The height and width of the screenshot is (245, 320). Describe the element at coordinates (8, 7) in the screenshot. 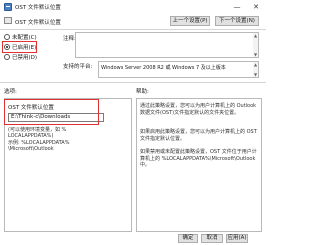

I see `policy-setting-icon` at that location.